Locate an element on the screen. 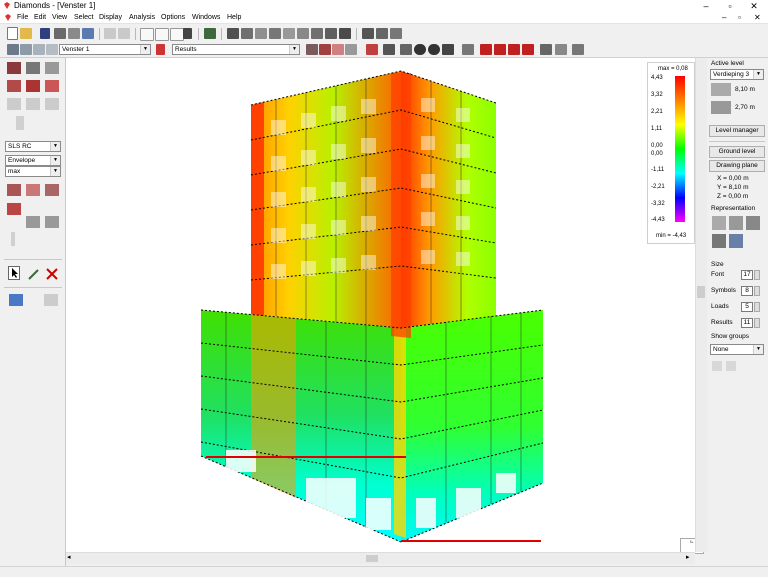 This screenshot has height=577, width=768. menu-options: Options is located at coordinates (173, 17).